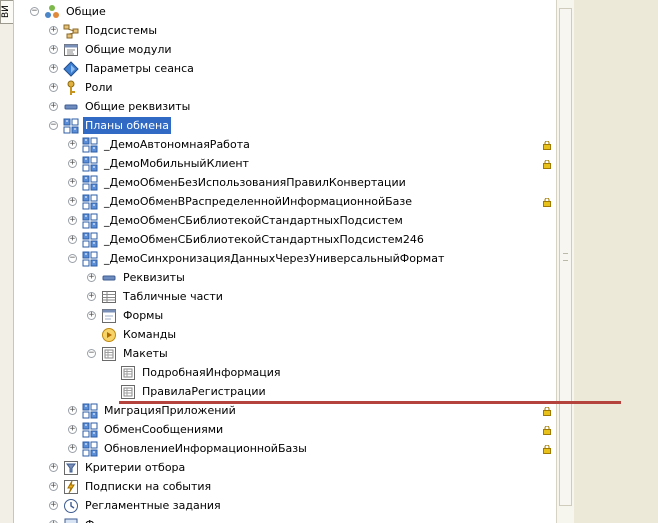 The width and height of the screenshot is (658, 523). Describe the element at coordinates (284, 11) in the screenshot. I see `tree-row: − Общие` at that location.